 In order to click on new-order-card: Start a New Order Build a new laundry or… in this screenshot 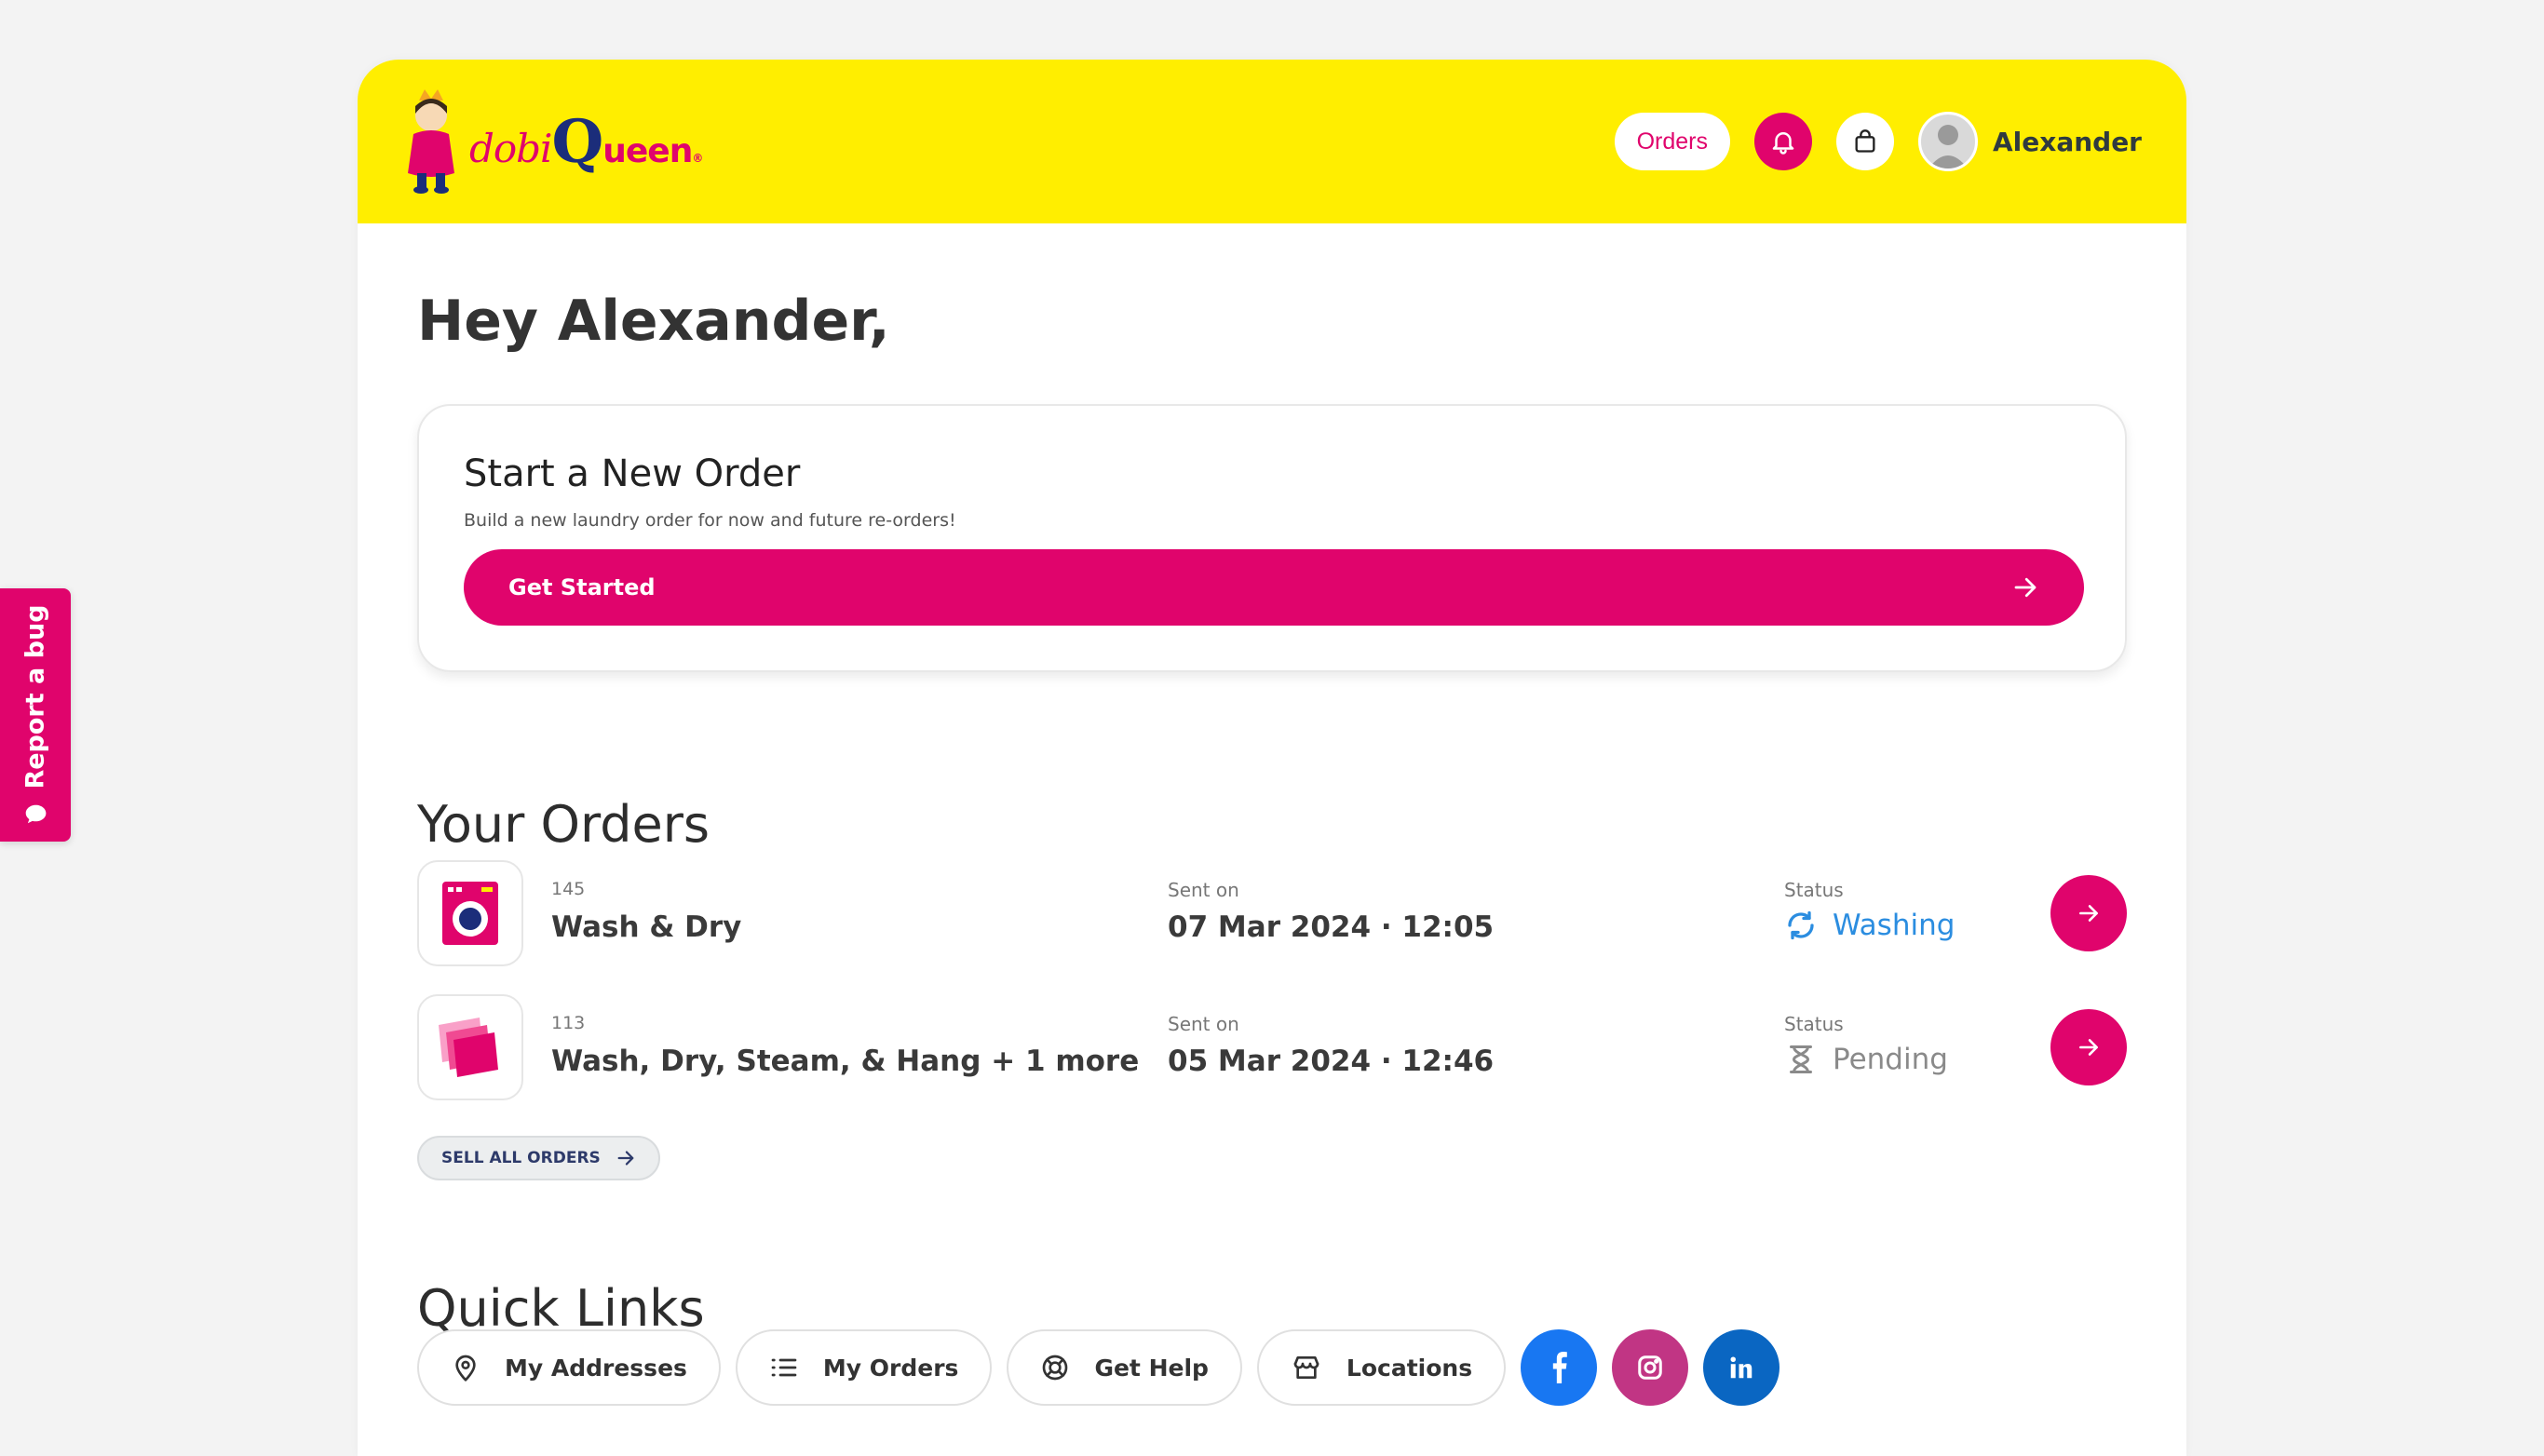, I will do `click(1272, 538)`.